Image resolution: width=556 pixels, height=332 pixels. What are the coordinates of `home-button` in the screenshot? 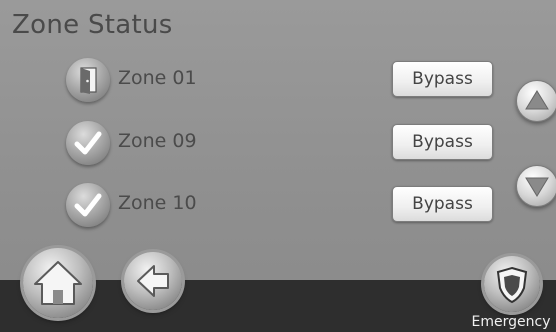 It's located at (58, 283).